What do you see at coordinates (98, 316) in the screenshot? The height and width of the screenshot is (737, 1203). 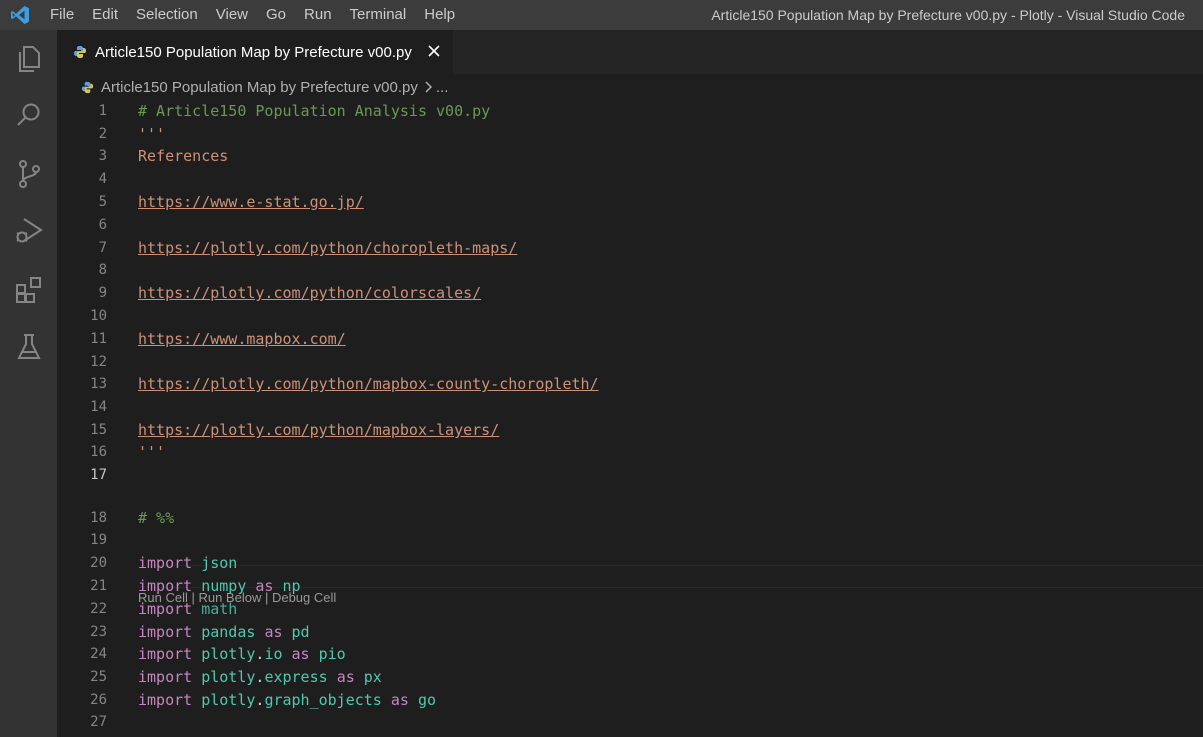 I see `line-number: 10` at bounding box center [98, 316].